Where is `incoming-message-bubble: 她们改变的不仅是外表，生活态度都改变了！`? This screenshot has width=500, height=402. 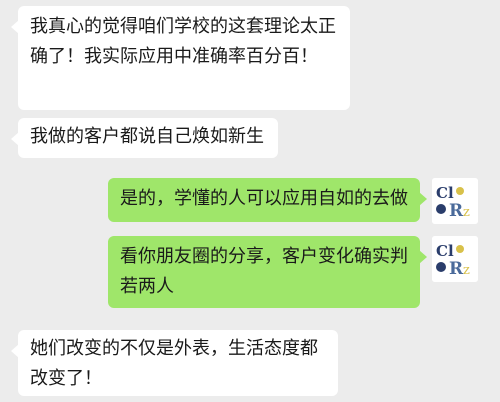 incoming-message-bubble: 她们改变的不仅是外表，生活态度都改变了！ is located at coordinates (174, 363).